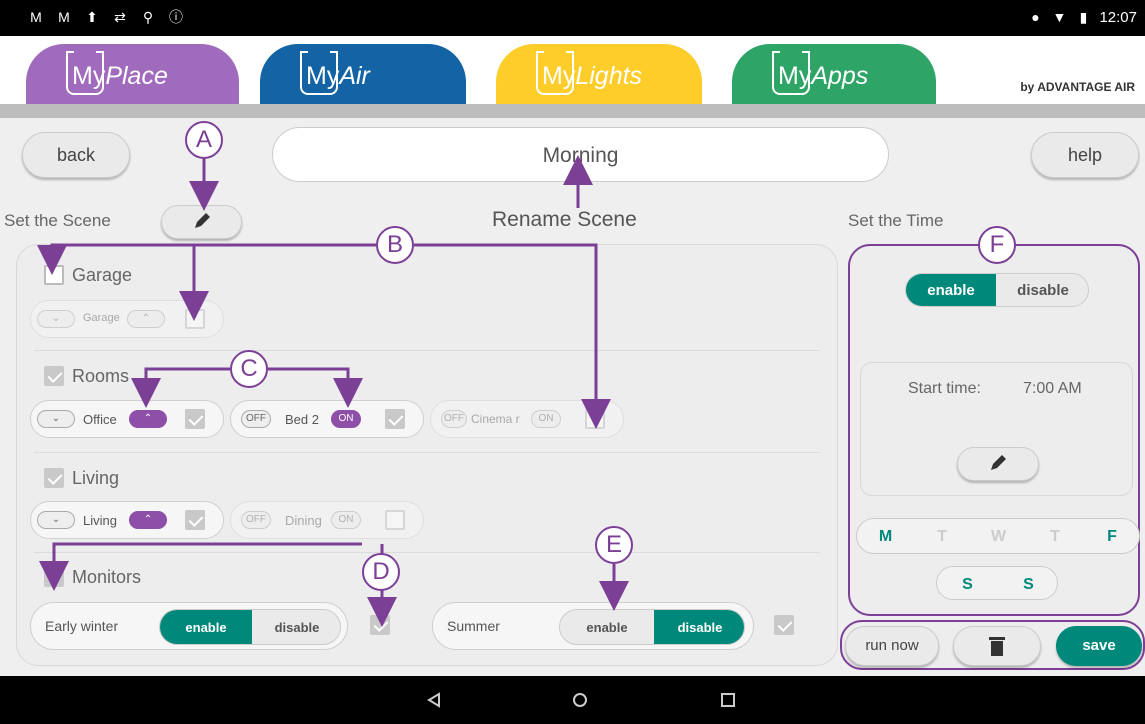 This screenshot has width=1145, height=724. What do you see at coordinates (580, 700) in the screenshot?
I see `home-nav-icon` at bounding box center [580, 700].